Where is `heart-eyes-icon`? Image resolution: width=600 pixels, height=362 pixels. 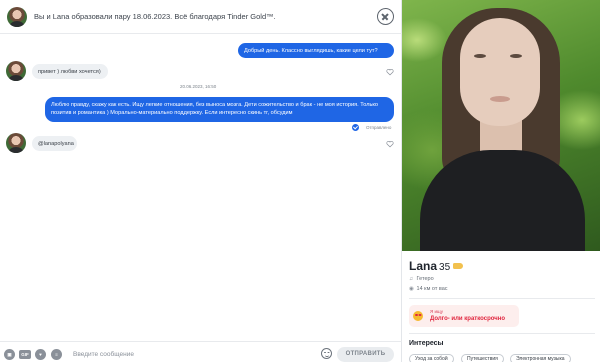
heart-eyes-icon is located at coordinates (418, 316).